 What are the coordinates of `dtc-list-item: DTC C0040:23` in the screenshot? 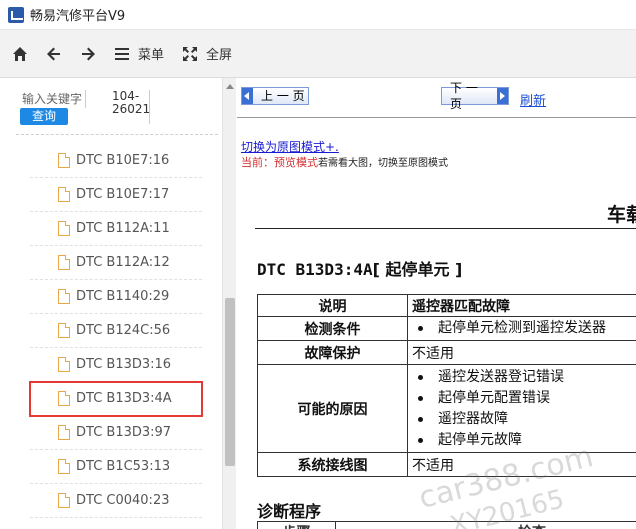 It's located at (116, 501).